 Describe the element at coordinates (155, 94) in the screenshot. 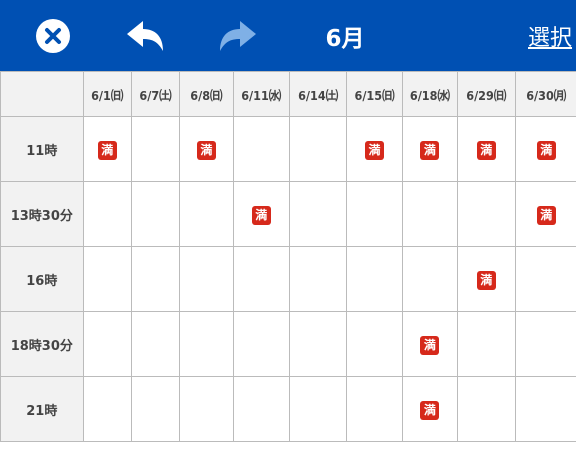

I see `date-header: 6/7㈯` at that location.